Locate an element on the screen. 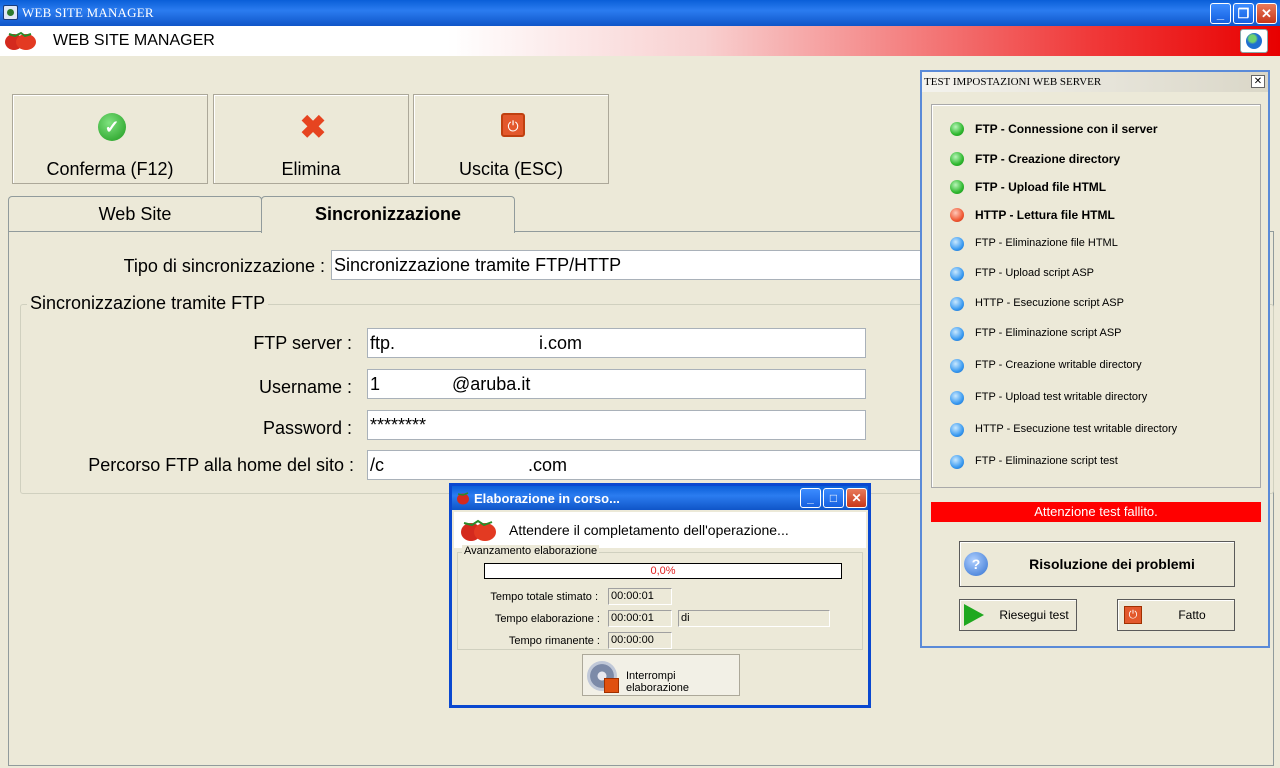 The height and width of the screenshot is (768, 1280). test-item-label: FTP - Upload file HTML is located at coordinates (1041, 187).